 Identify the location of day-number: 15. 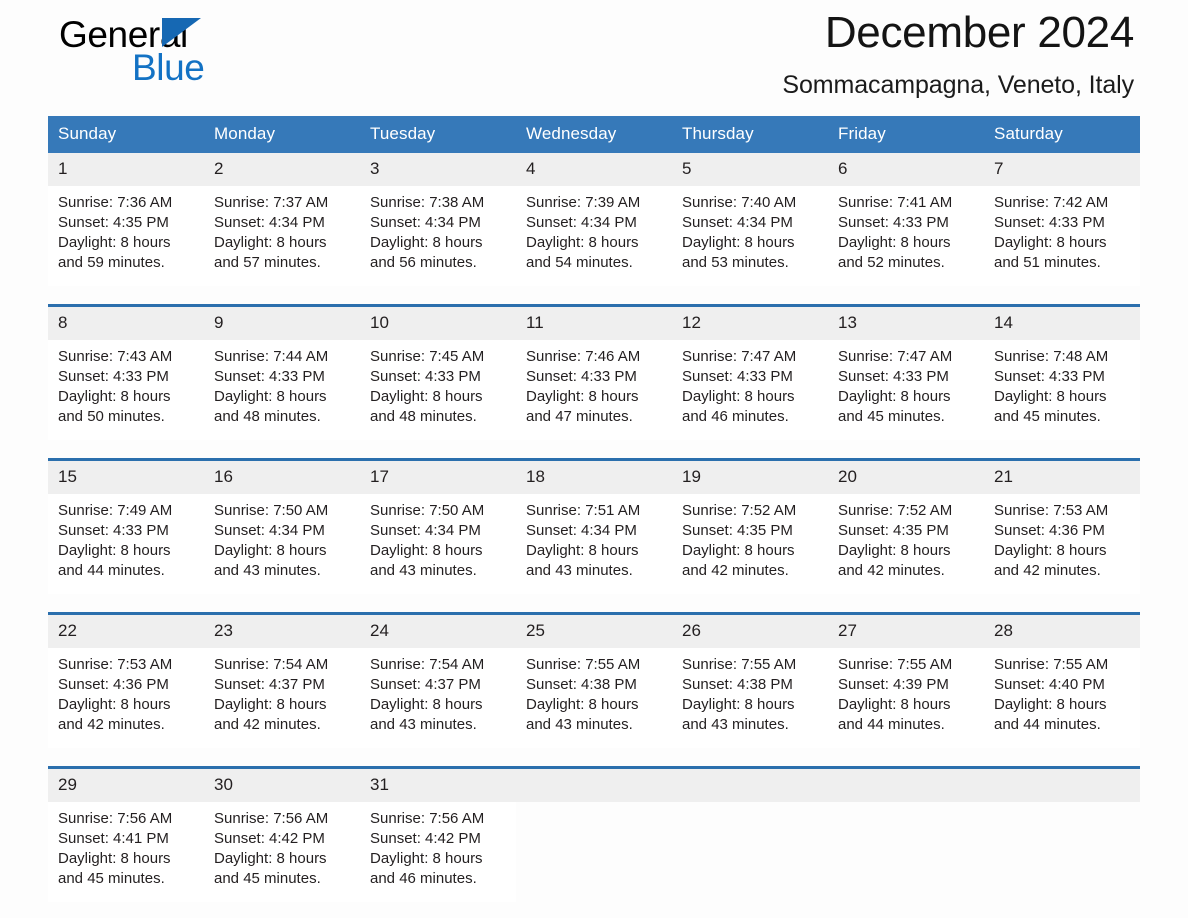
(126, 476).